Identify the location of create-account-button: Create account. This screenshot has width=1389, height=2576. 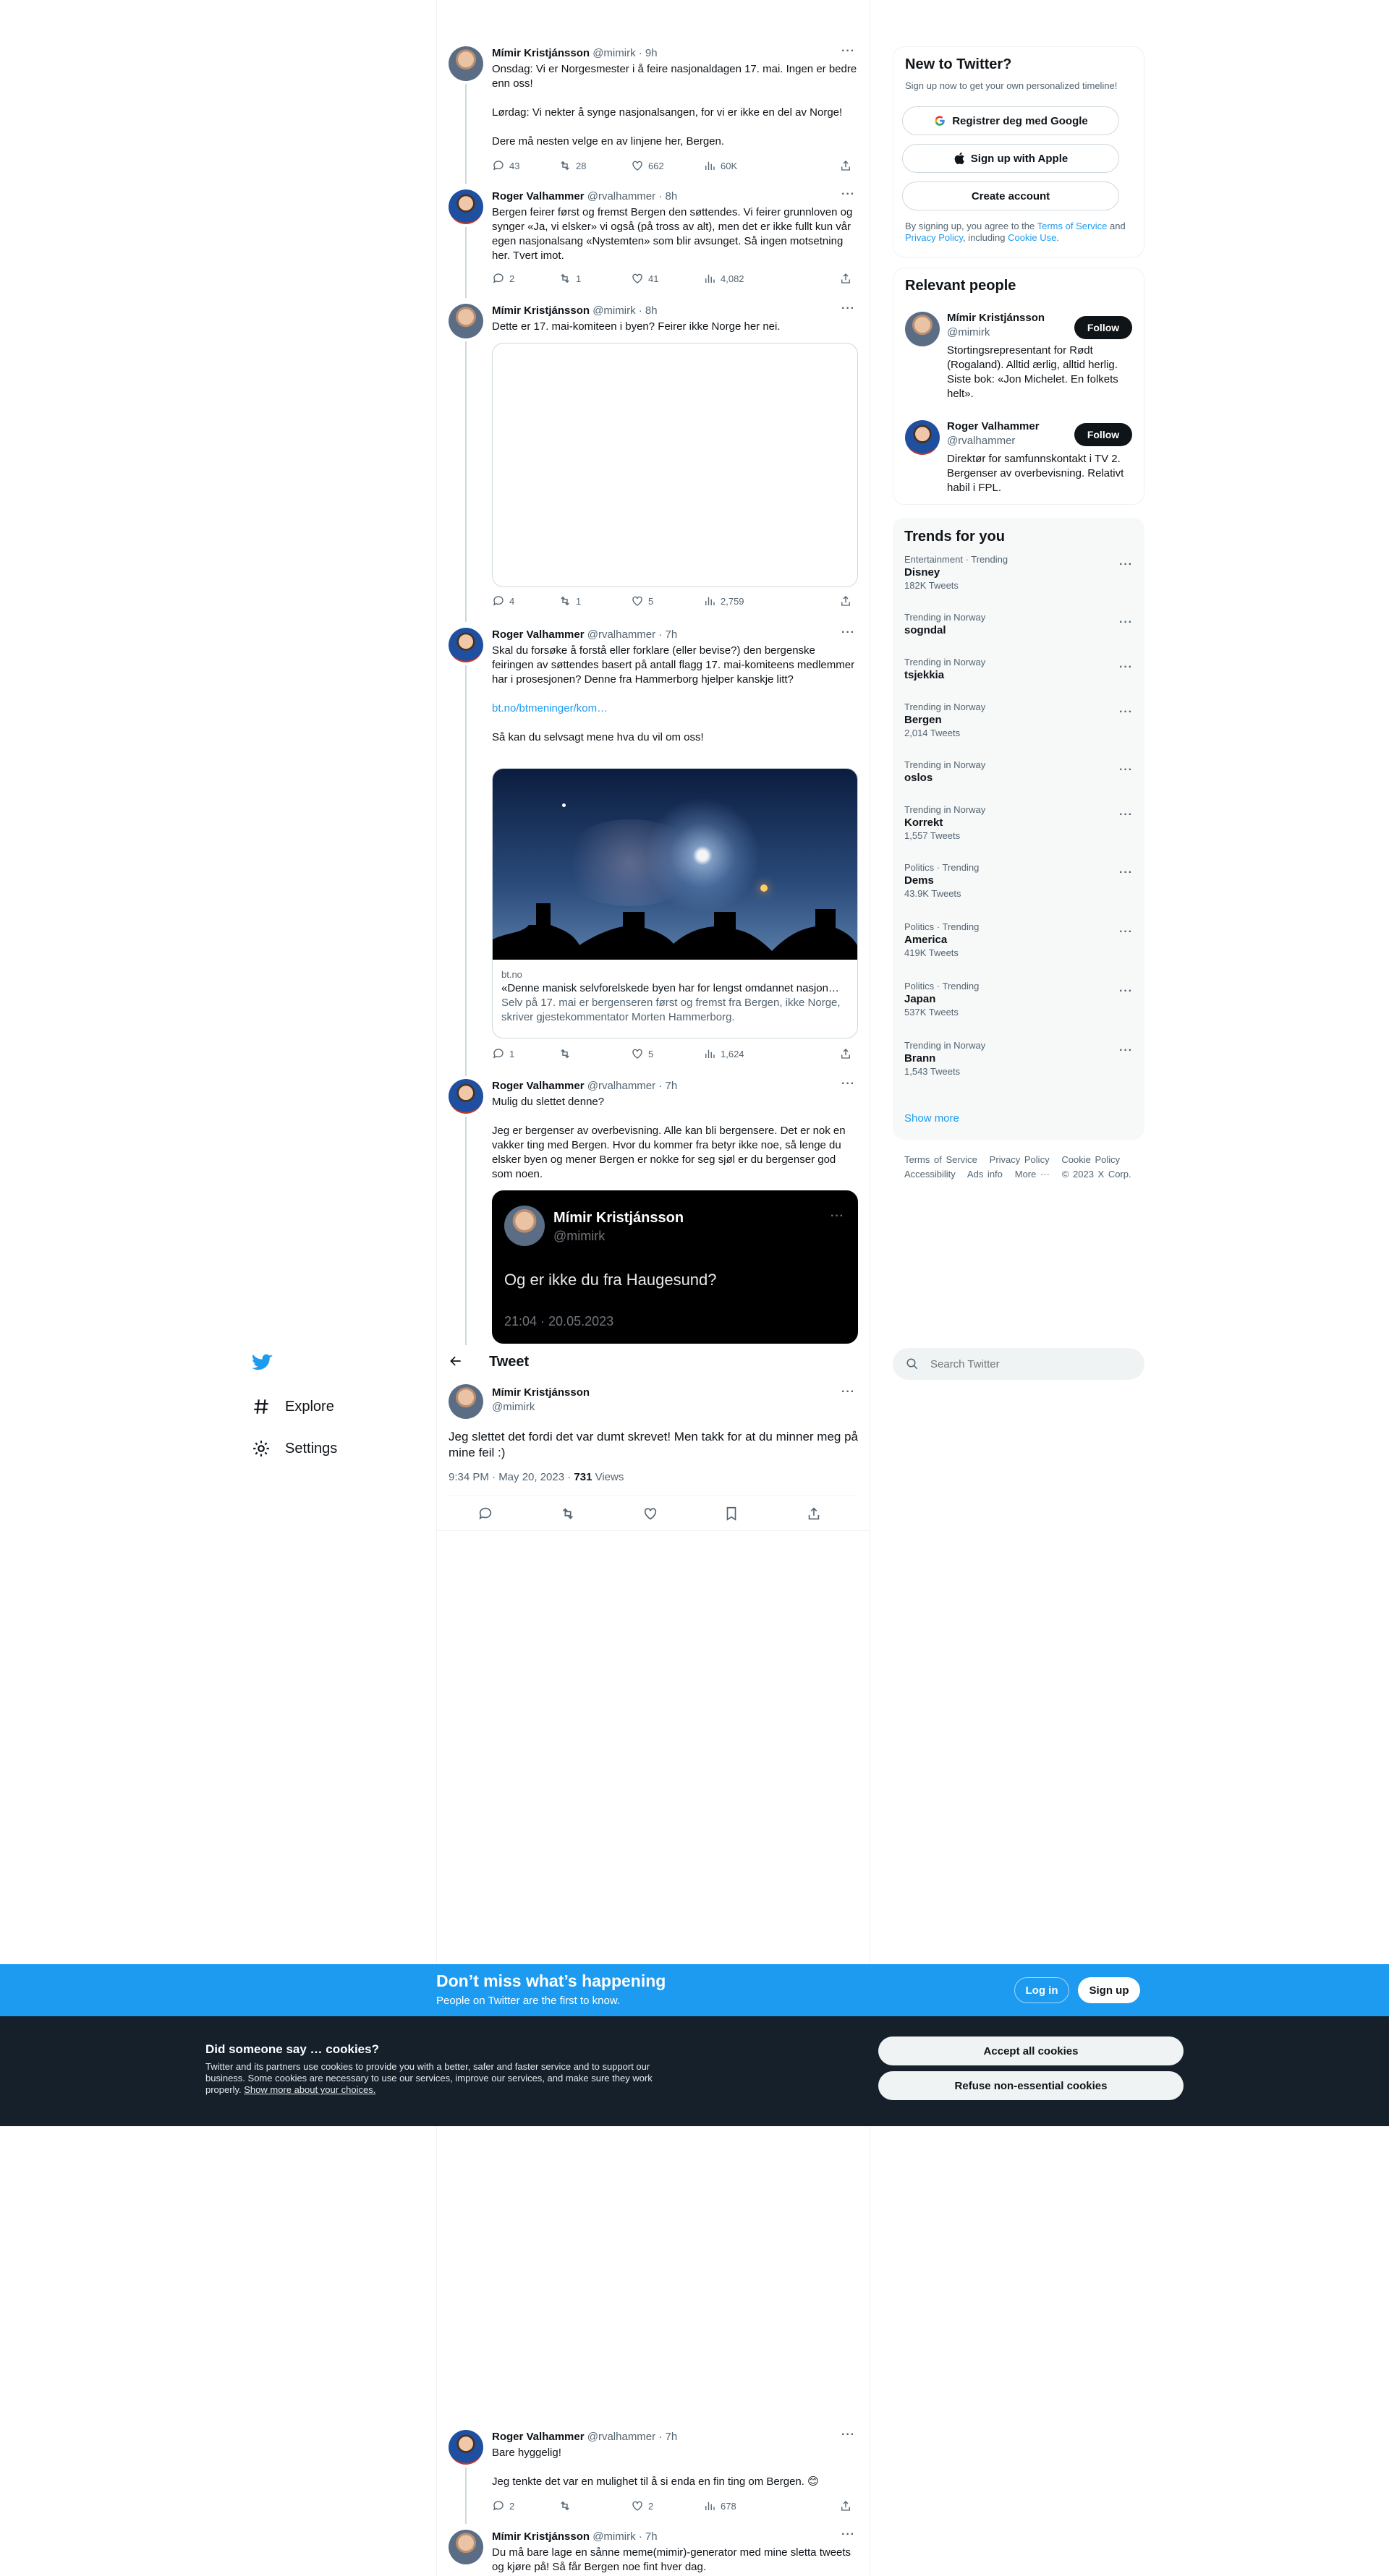
(1010, 196).